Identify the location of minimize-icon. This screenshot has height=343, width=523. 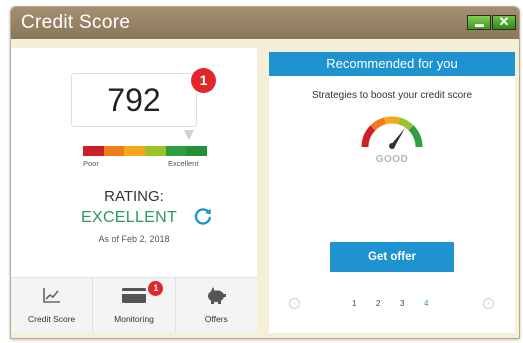
(479, 25).